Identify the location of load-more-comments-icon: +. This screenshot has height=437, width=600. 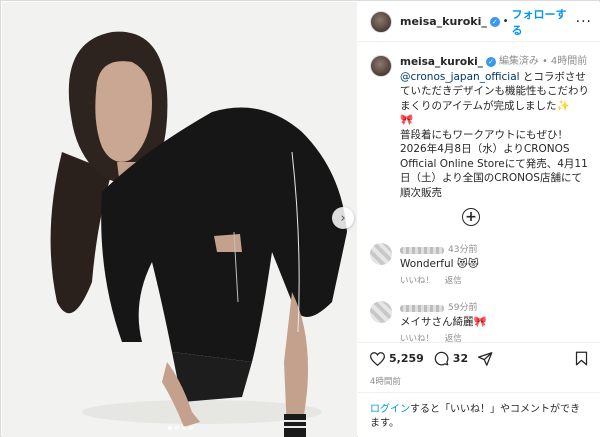
(471, 217).